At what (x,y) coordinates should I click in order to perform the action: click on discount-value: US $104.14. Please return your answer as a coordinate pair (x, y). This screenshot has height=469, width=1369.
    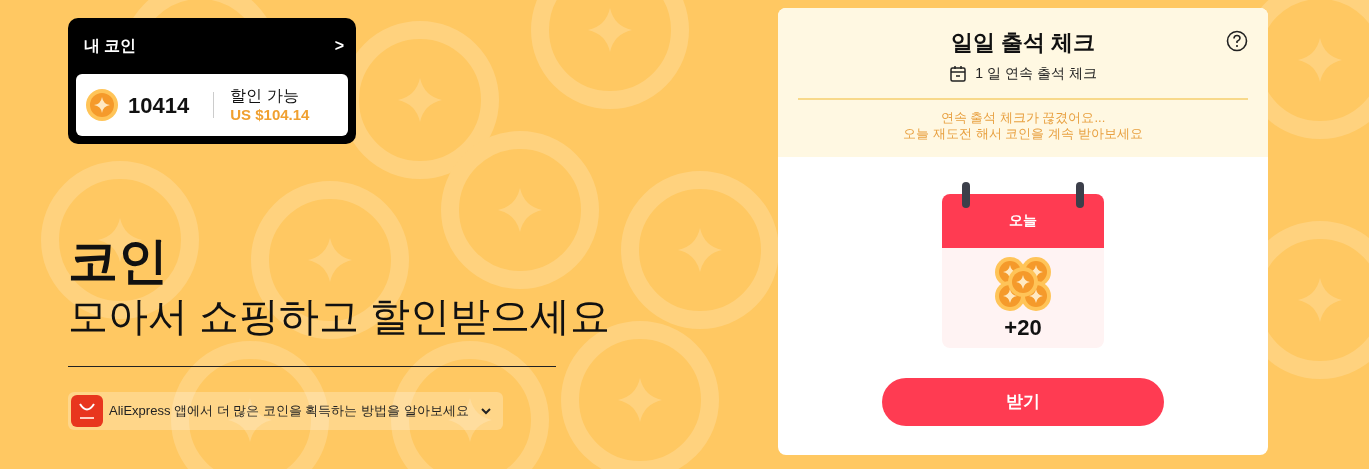
    Looking at the image, I should click on (270, 114).